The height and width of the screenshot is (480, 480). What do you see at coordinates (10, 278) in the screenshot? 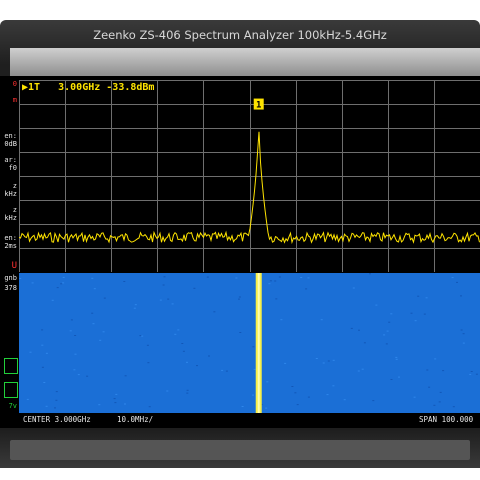
I see `sidebar-signal: gnb` at bounding box center [10, 278].